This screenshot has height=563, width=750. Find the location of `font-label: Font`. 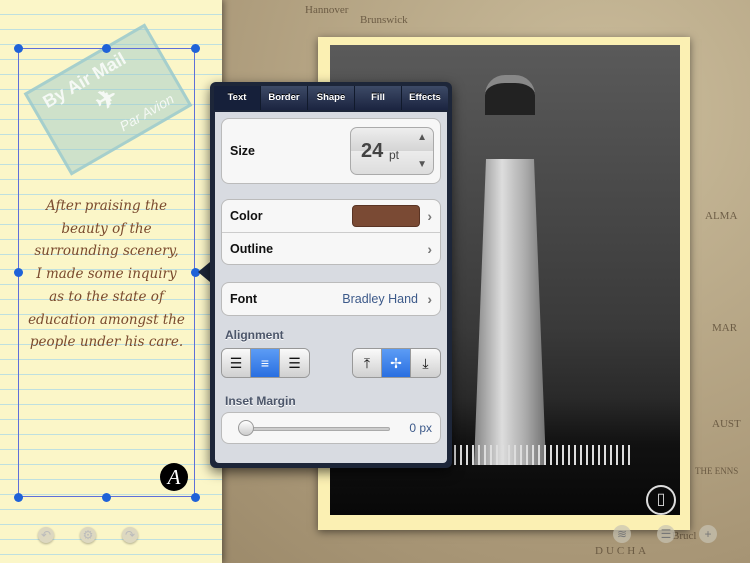

font-label: Font is located at coordinates (244, 299).